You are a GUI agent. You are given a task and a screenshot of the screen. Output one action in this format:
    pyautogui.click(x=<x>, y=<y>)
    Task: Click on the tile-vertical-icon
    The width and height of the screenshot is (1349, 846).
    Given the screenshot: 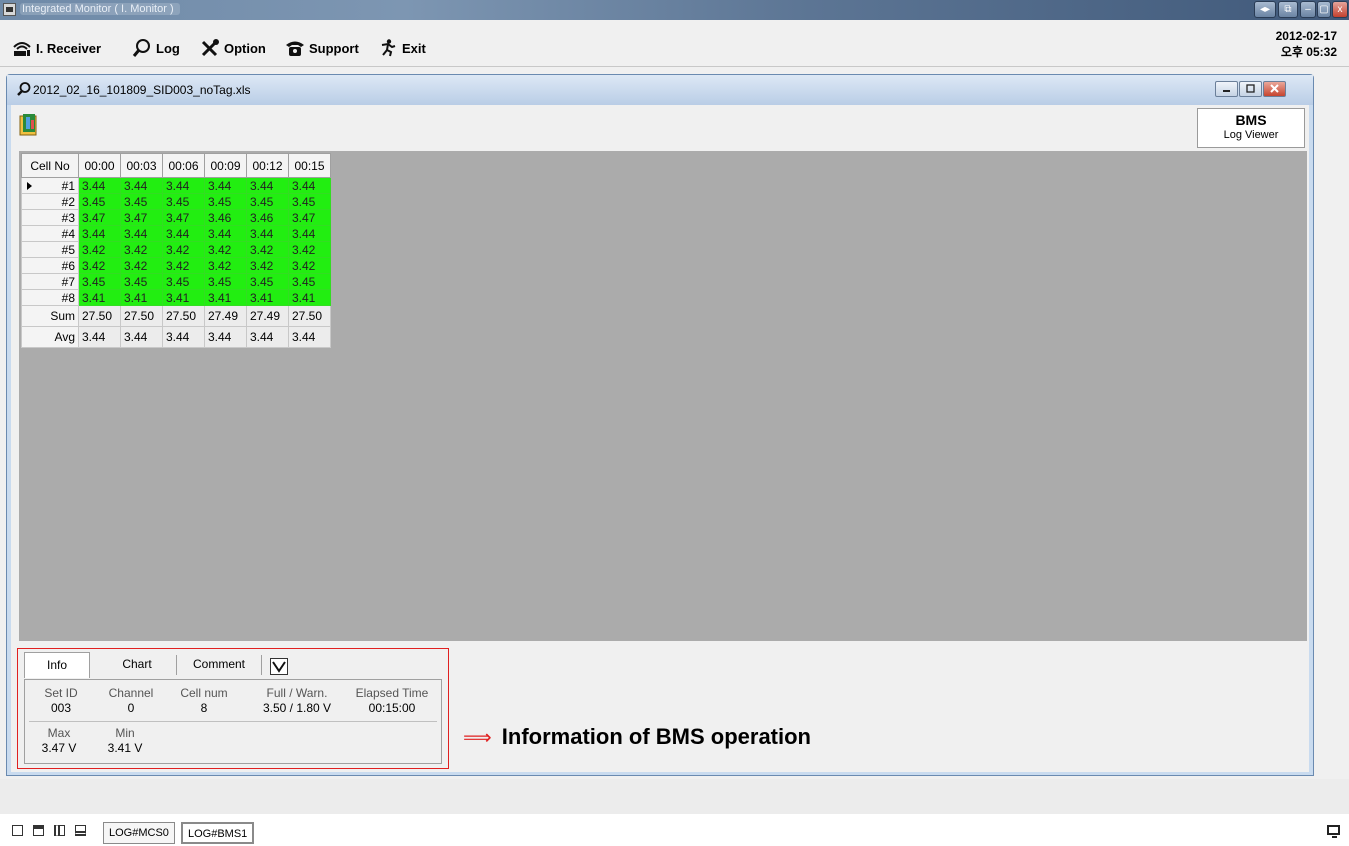 What is the action you would take?
    pyautogui.click(x=59, y=830)
    